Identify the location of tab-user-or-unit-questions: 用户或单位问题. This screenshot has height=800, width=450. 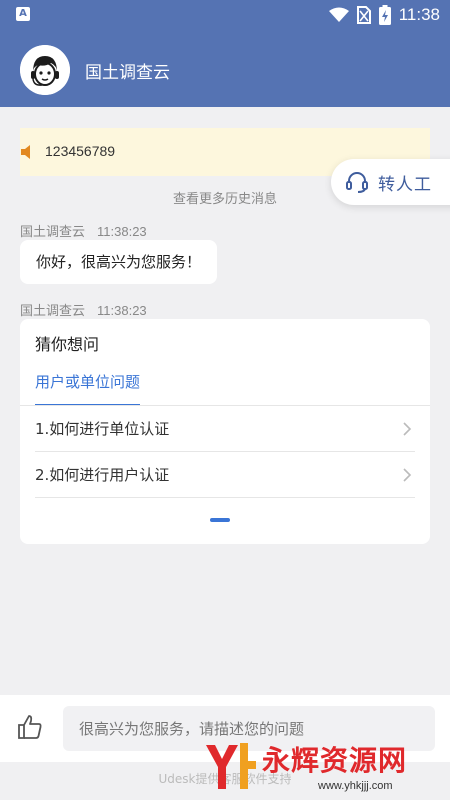
(88, 388).